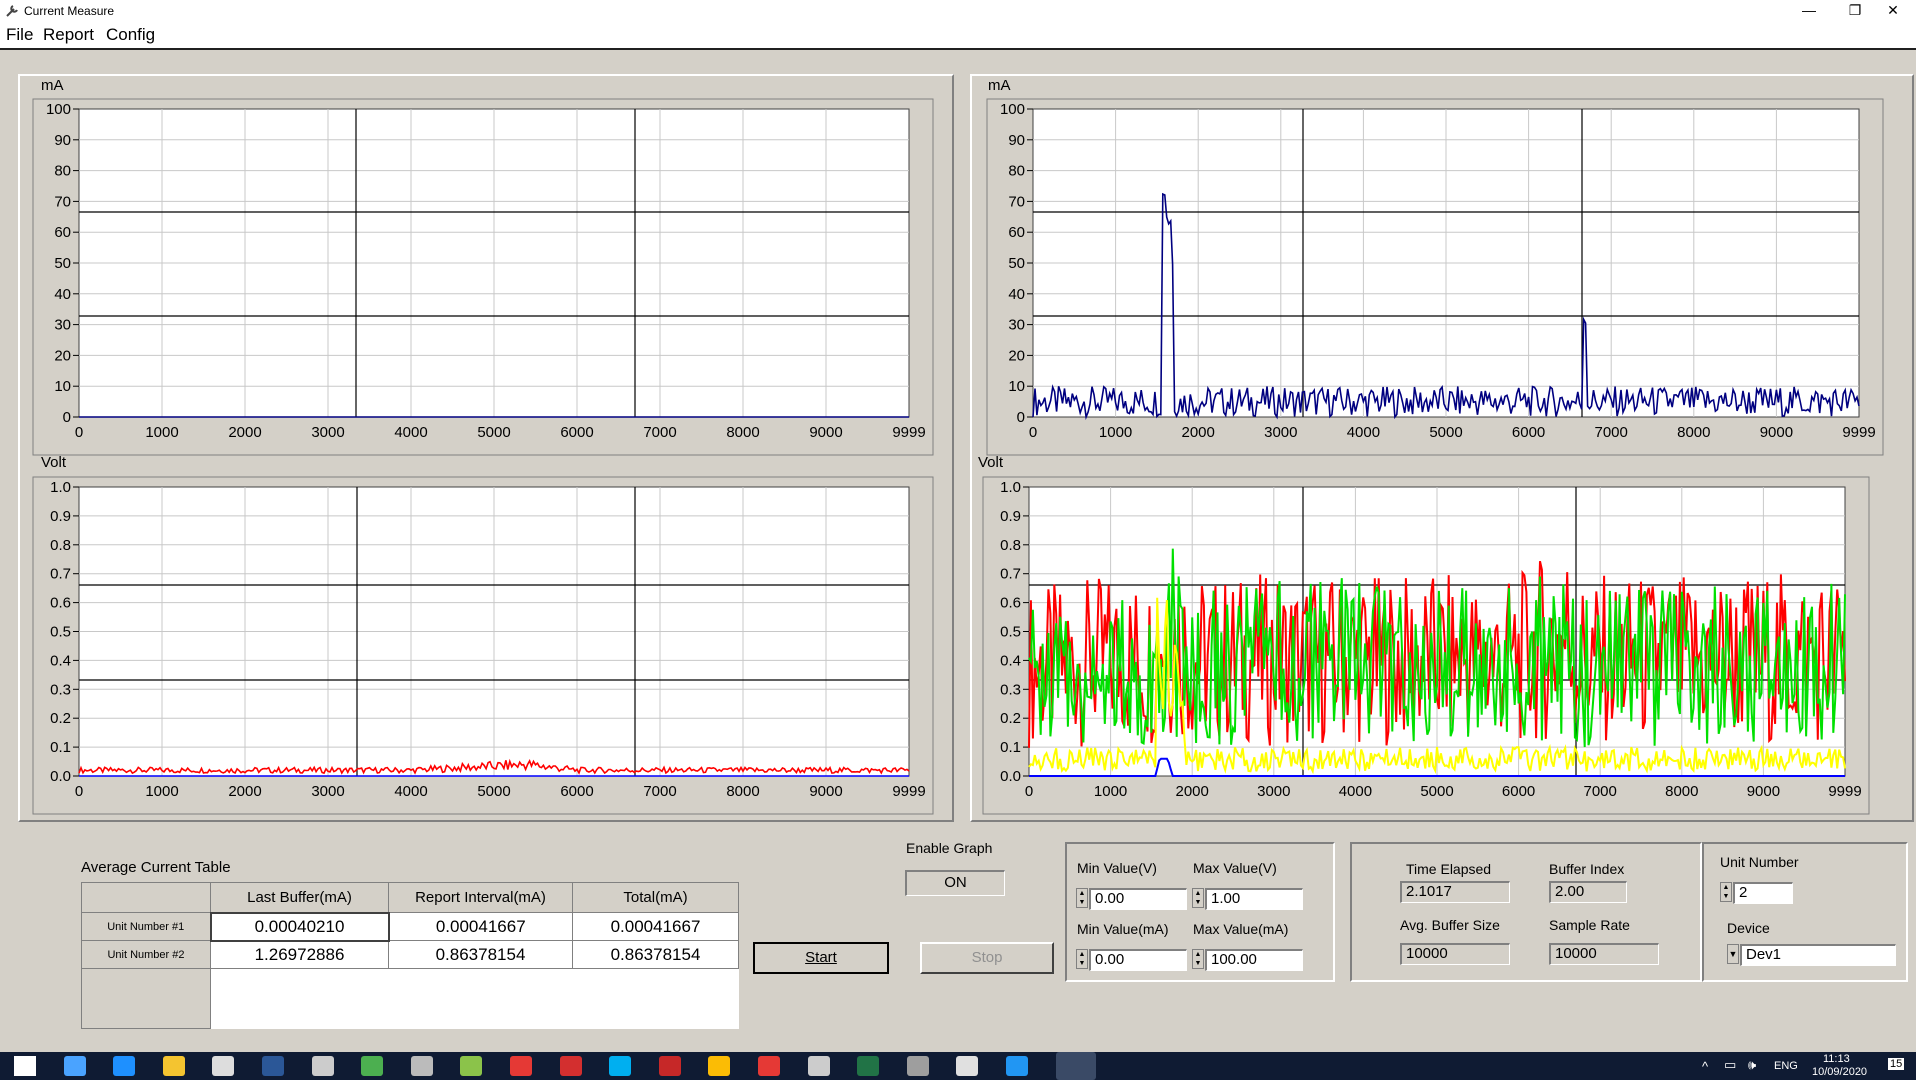 Image resolution: width=1916 pixels, height=1080 pixels. What do you see at coordinates (146, 954) in the screenshot?
I see `row-header-unit2: Unit Number #2` at bounding box center [146, 954].